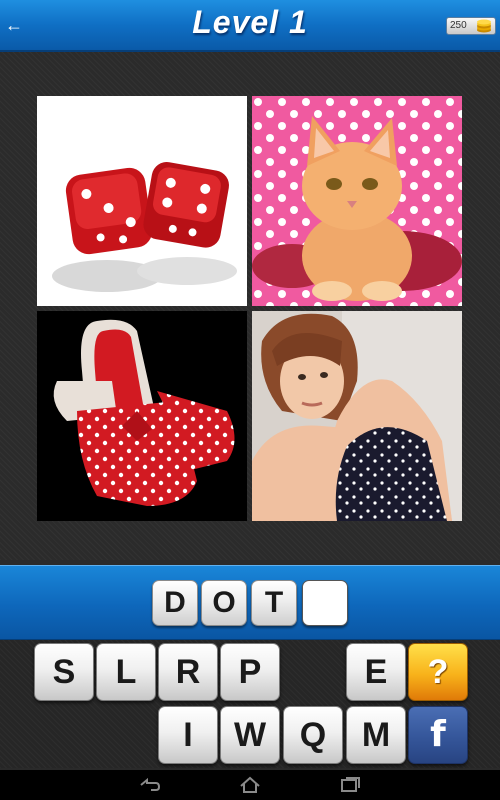  Describe the element at coordinates (438, 672) in the screenshot. I see `hint-button: ?` at that location.